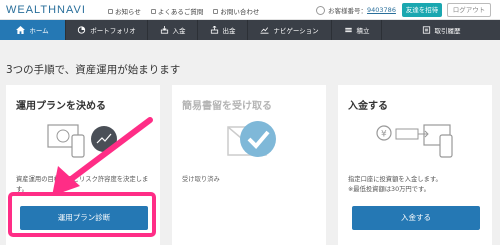  Describe the element at coordinates (164, 30) in the screenshot. I see `deposit-icon` at that location.